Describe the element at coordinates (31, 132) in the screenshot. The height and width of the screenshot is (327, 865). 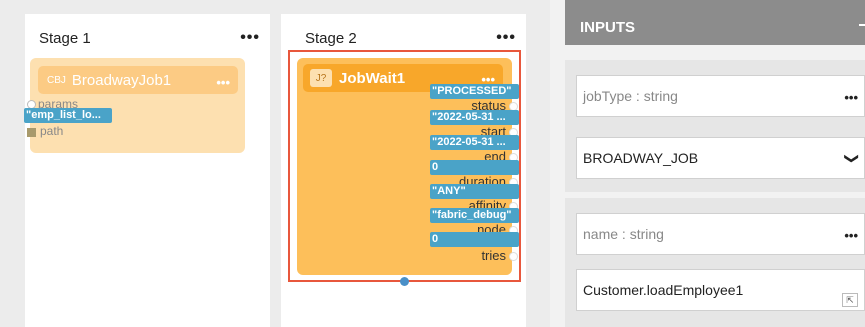
I see `input-port-path` at that location.